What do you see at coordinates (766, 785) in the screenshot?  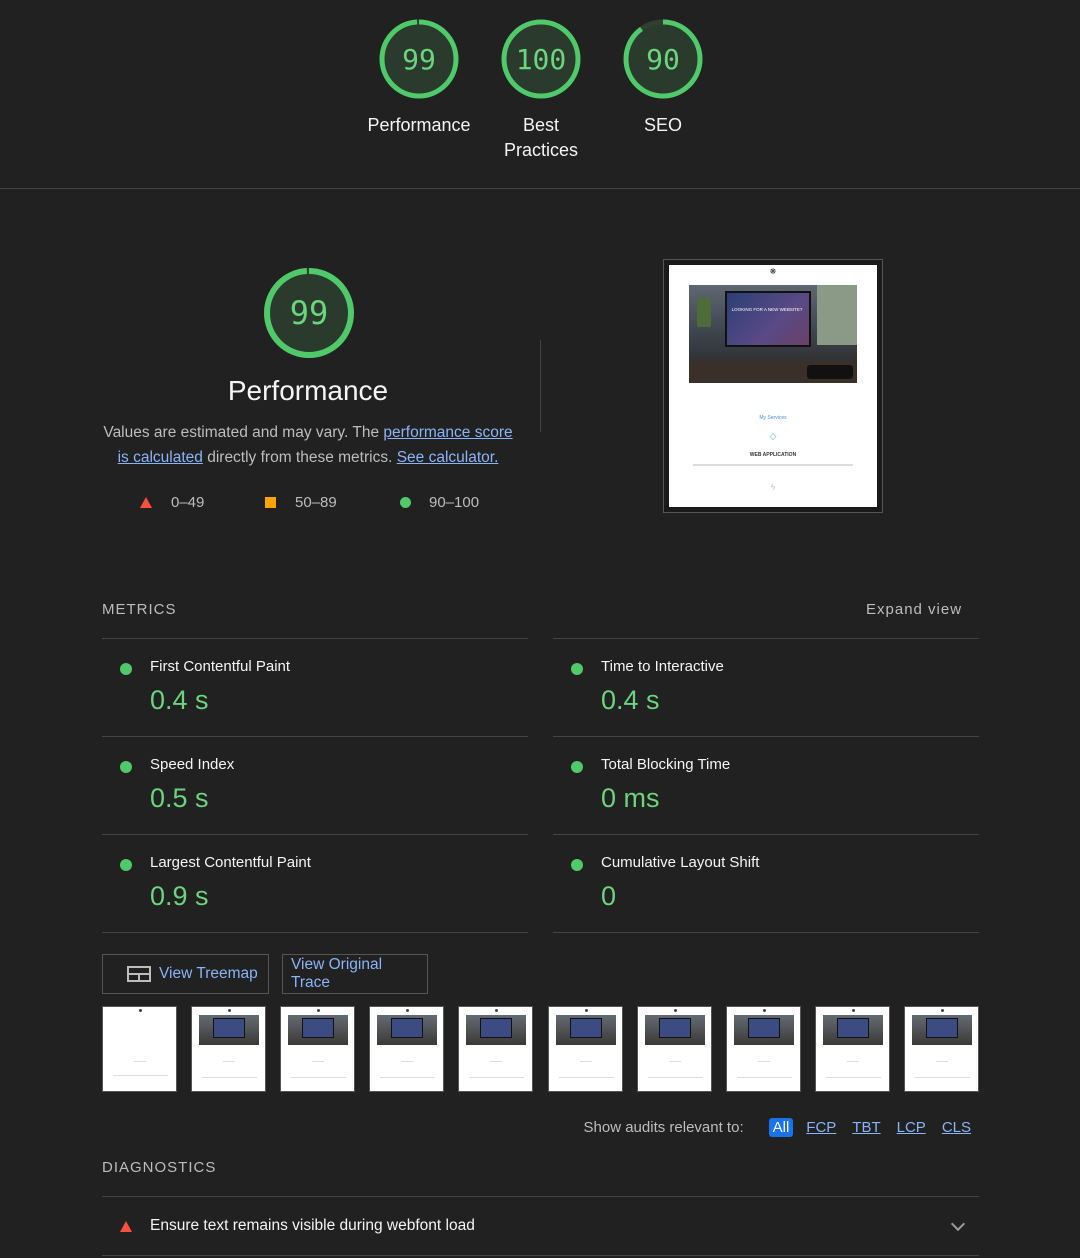 I see `metric-tbt: Total Blocking Time 0 ms` at bounding box center [766, 785].